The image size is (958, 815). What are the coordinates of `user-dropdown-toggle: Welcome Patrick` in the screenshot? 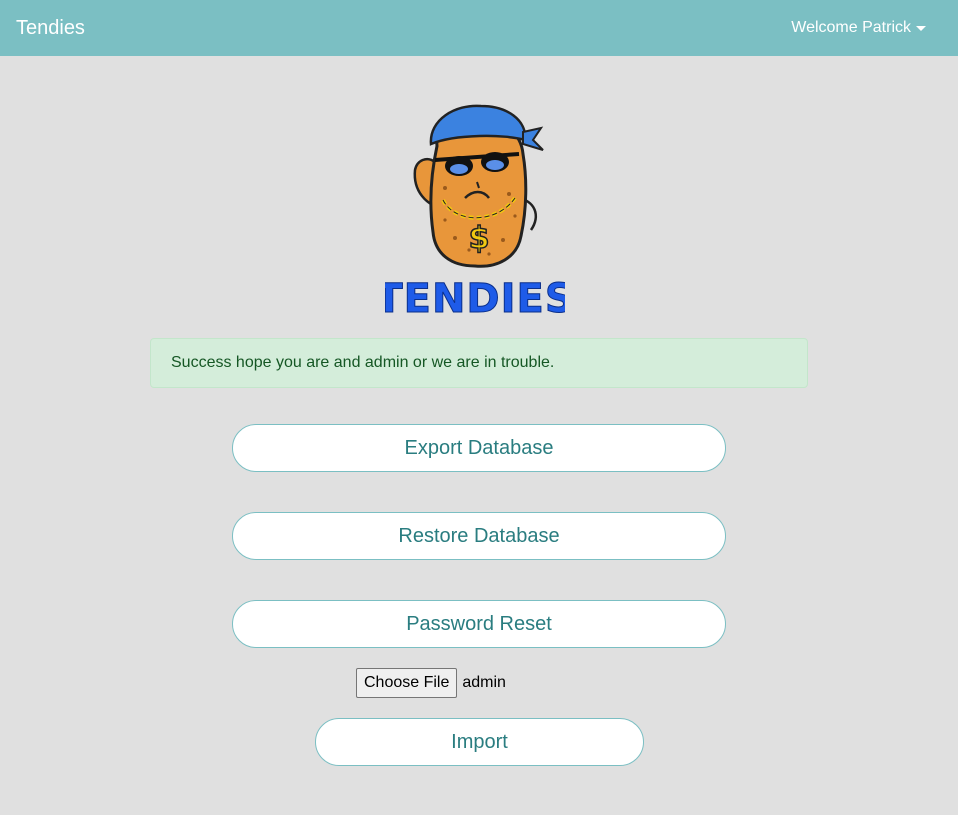 It's located at (858, 28).